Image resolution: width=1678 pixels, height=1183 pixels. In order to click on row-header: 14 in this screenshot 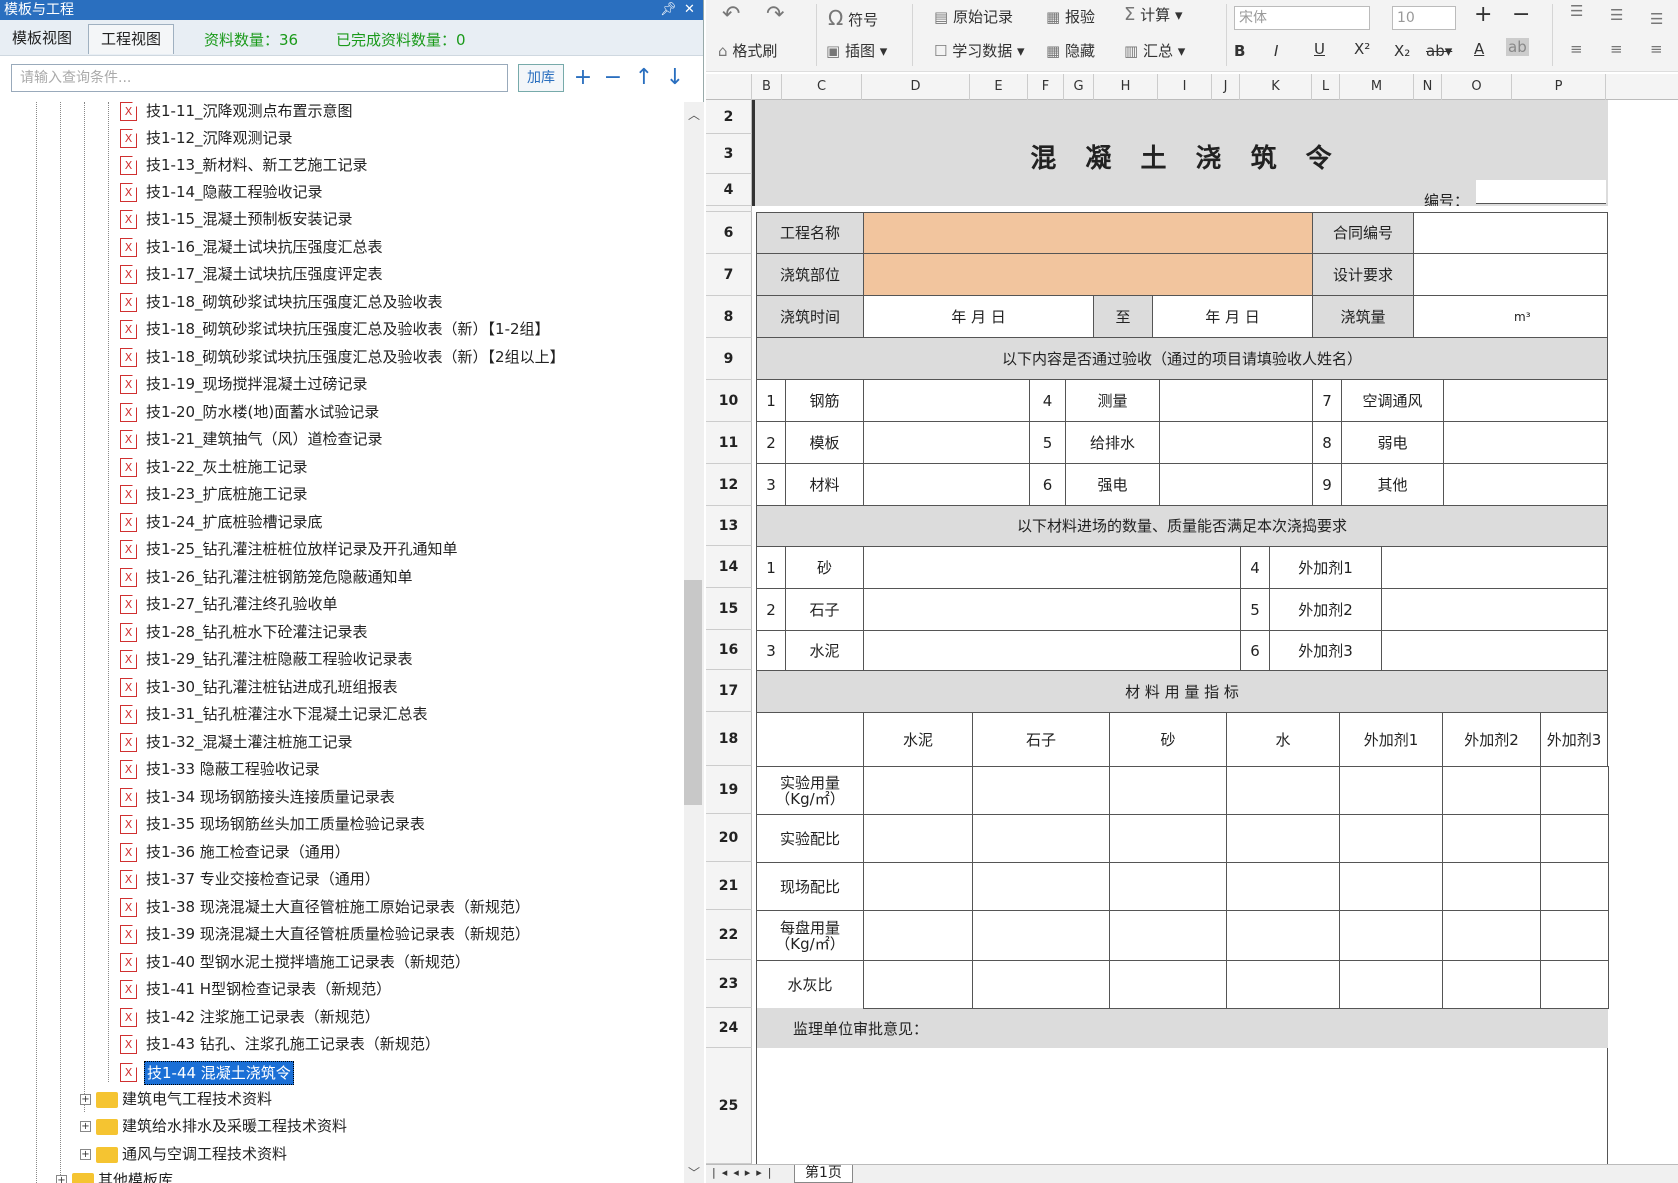, I will do `click(729, 567)`.